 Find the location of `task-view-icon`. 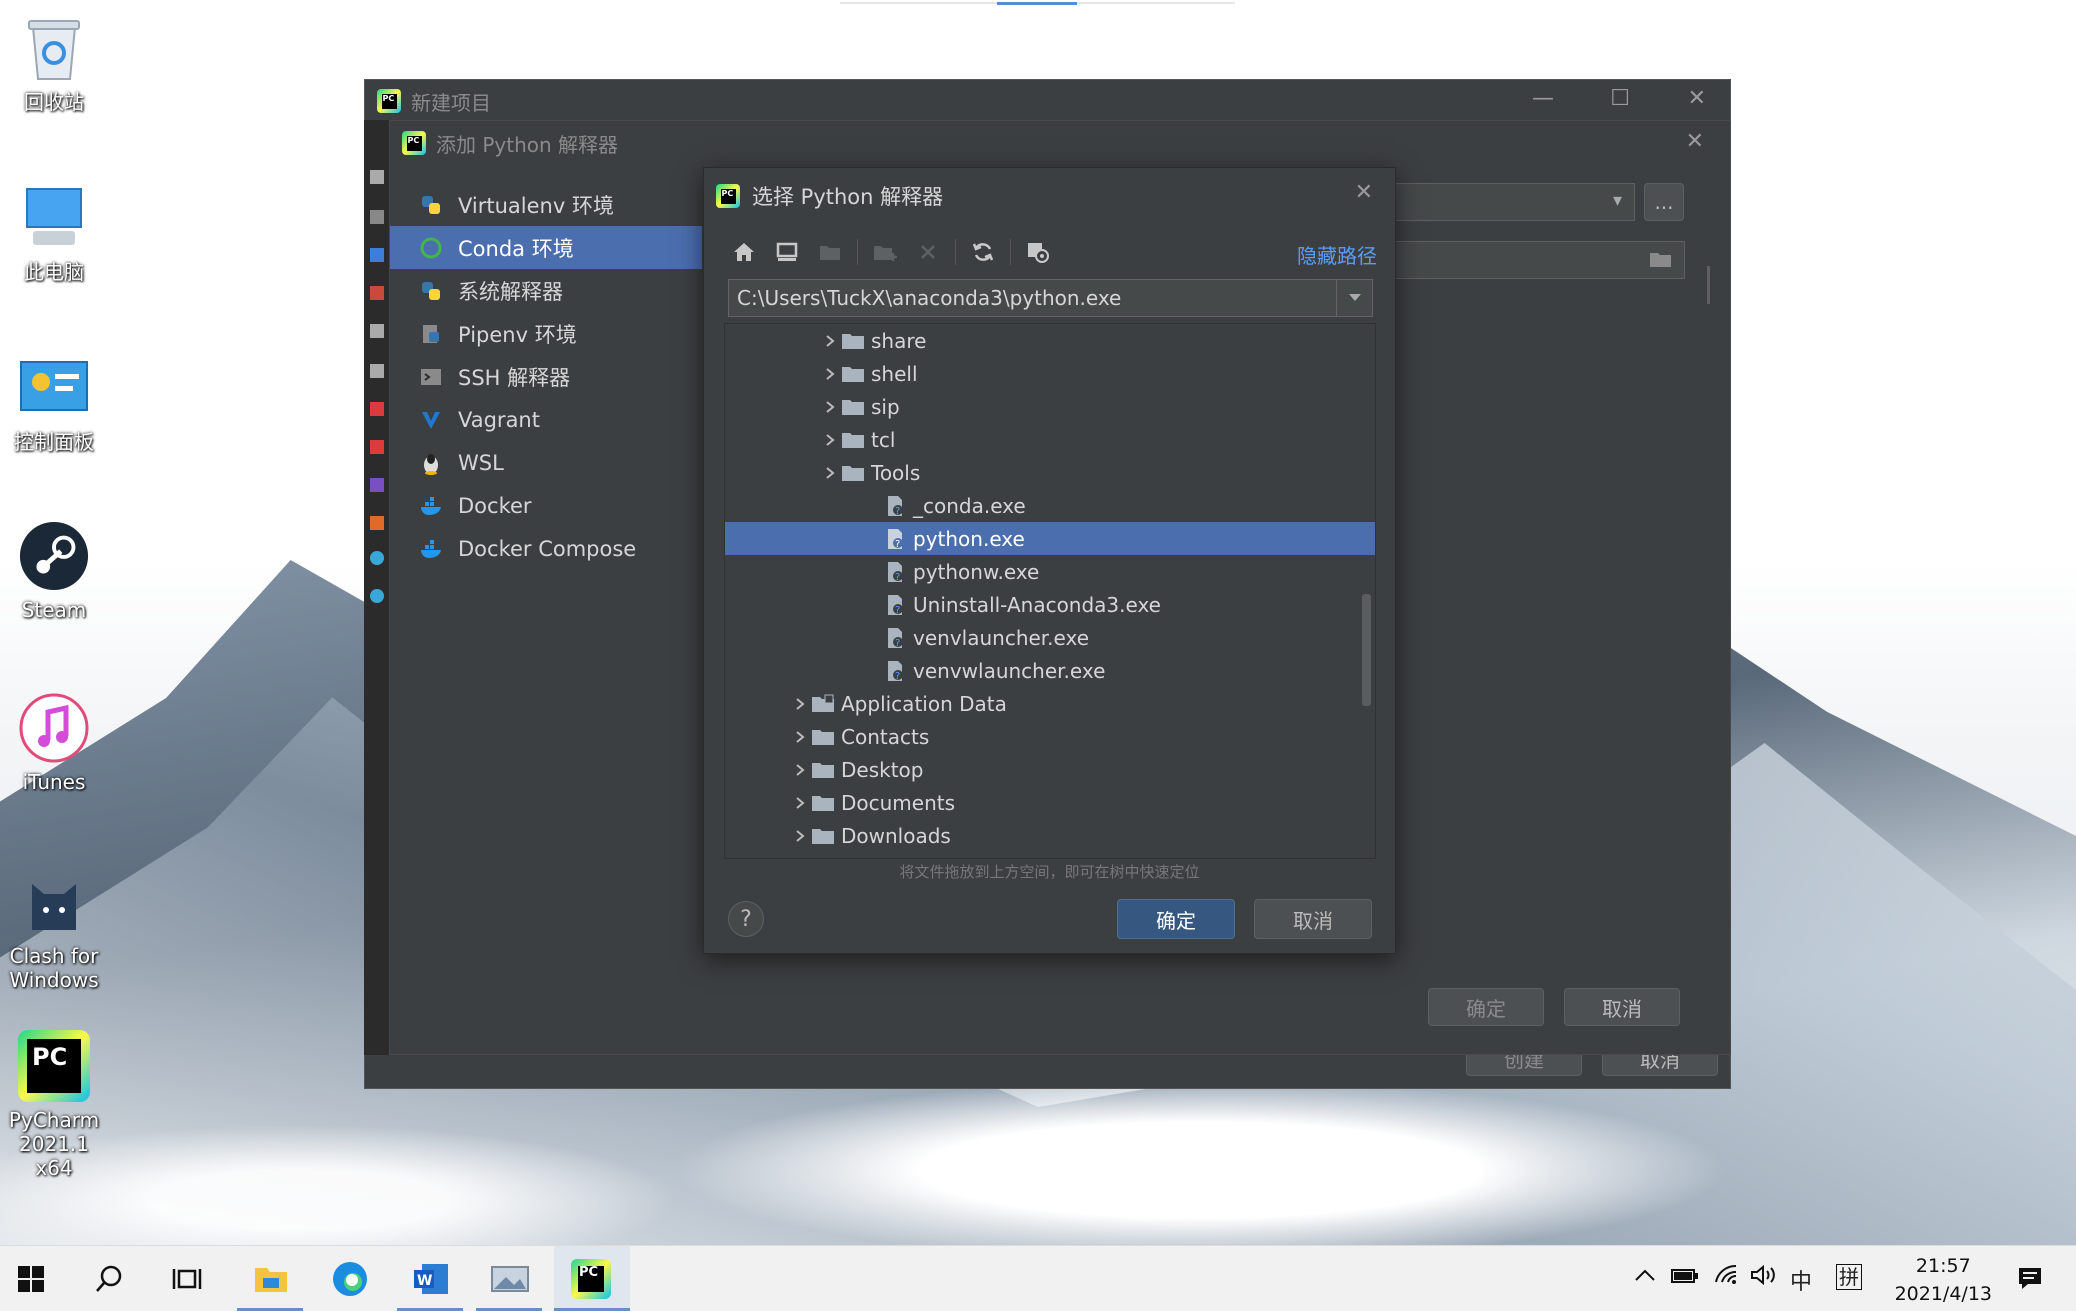

task-view-icon is located at coordinates (187, 1279).